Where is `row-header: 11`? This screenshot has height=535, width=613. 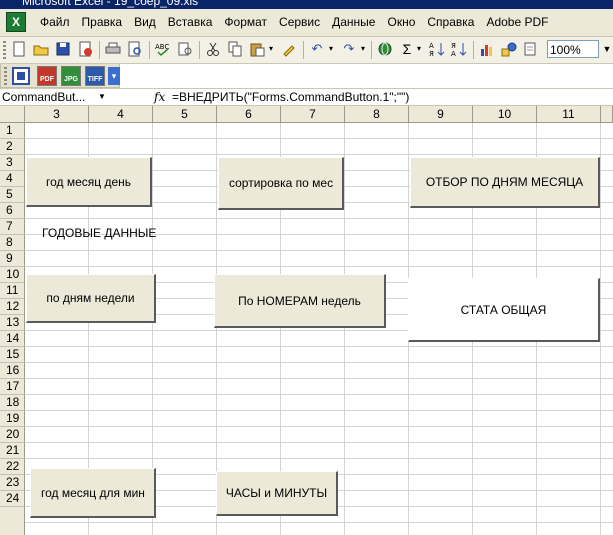
row-header: 11 is located at coordinates (12, 291).